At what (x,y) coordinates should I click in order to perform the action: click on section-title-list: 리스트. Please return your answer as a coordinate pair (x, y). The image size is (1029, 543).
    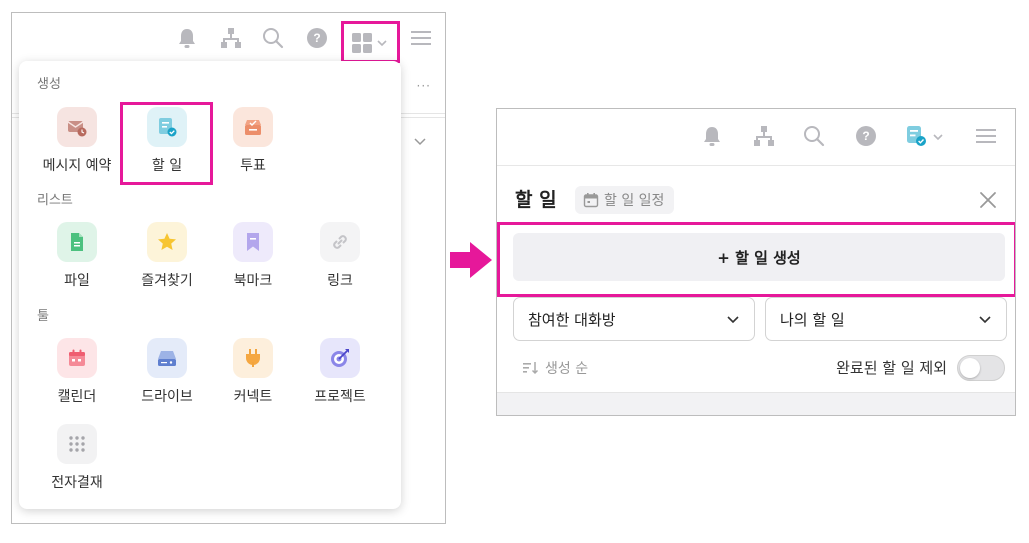
    Looking at the image, I should click on (55, 200).